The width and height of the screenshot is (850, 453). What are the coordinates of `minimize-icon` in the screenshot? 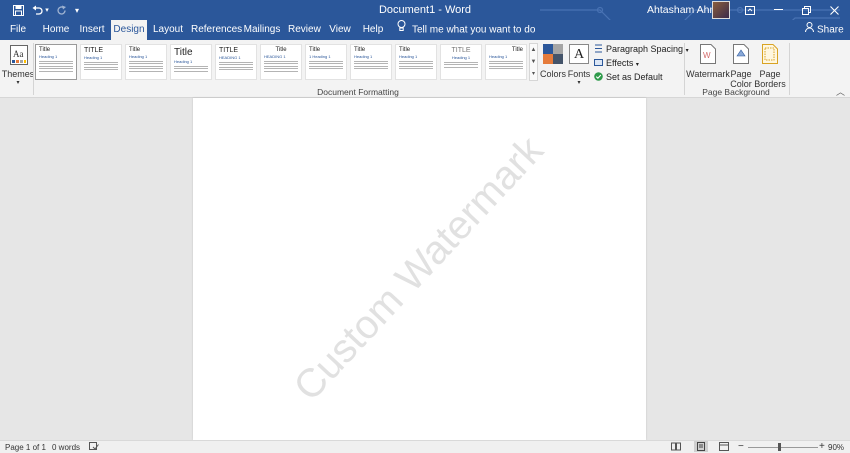 It's located at (778, 10).